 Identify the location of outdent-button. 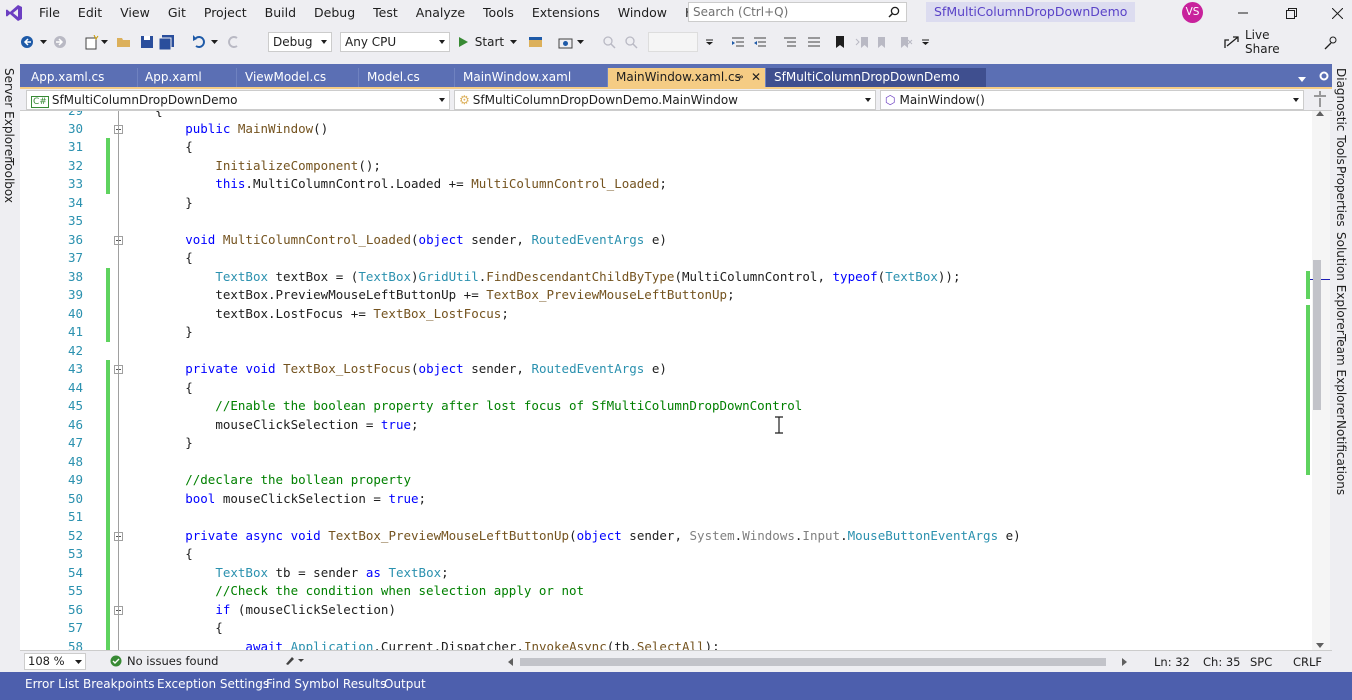
(760, 42).